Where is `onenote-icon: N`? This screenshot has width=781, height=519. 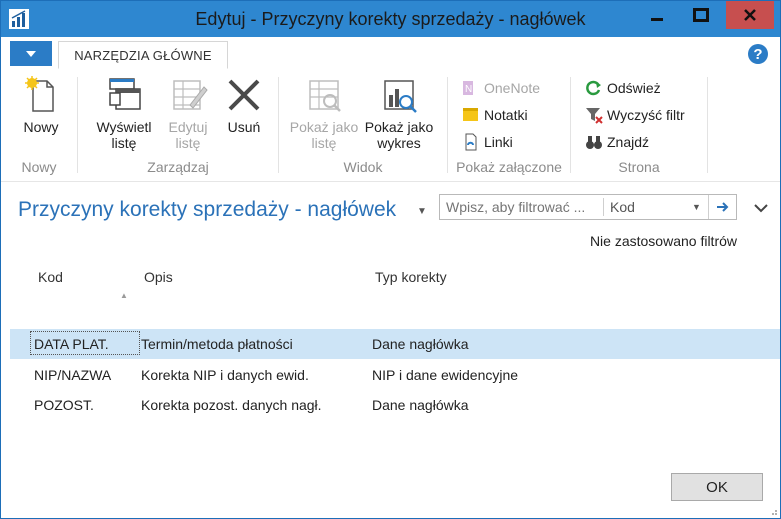
onenote-icon: N is located at coordinates (468, 88).